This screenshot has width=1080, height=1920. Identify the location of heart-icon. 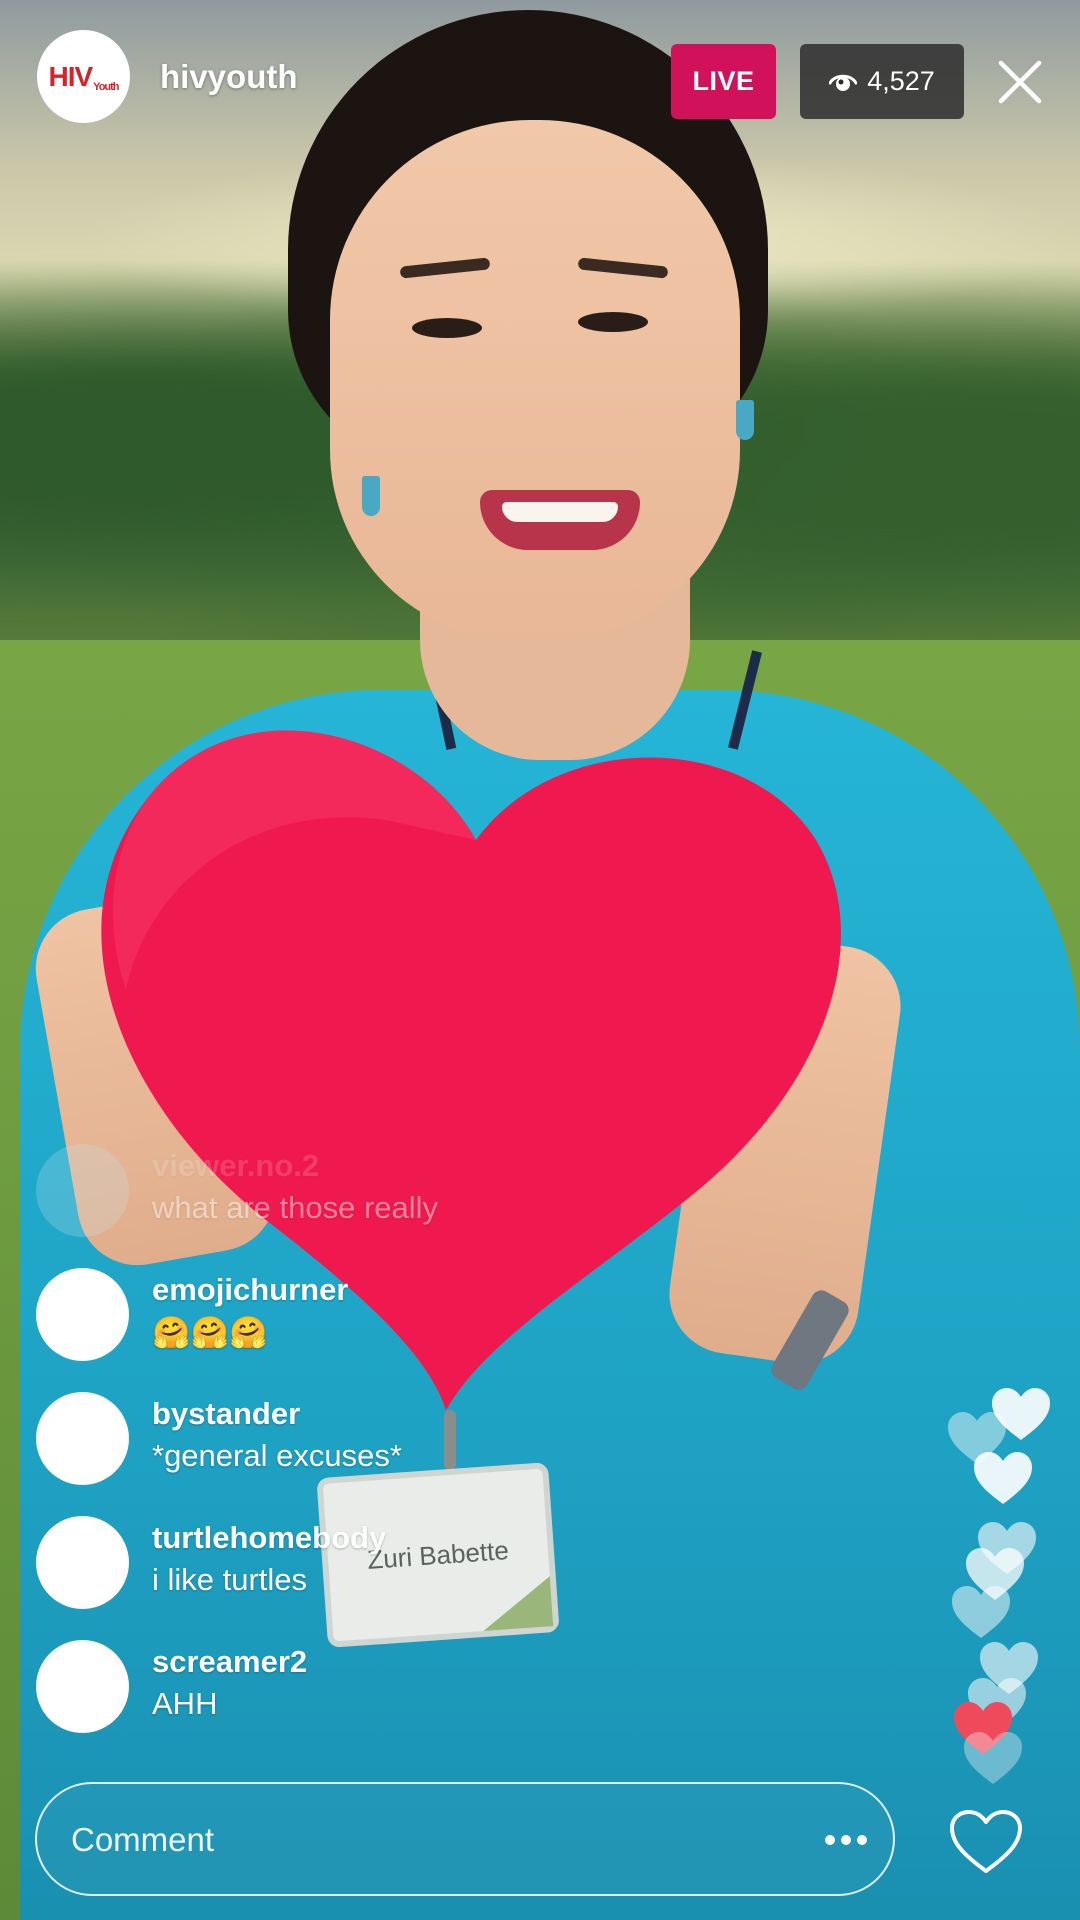
(986, 1842).